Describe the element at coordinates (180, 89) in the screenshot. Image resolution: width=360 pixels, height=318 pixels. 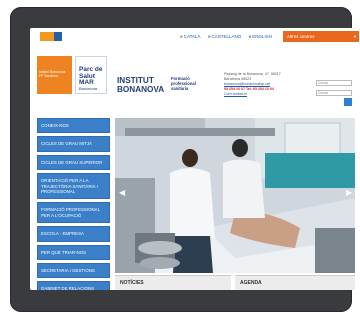
I see `institute-sub-line3: sanitària` at that location.